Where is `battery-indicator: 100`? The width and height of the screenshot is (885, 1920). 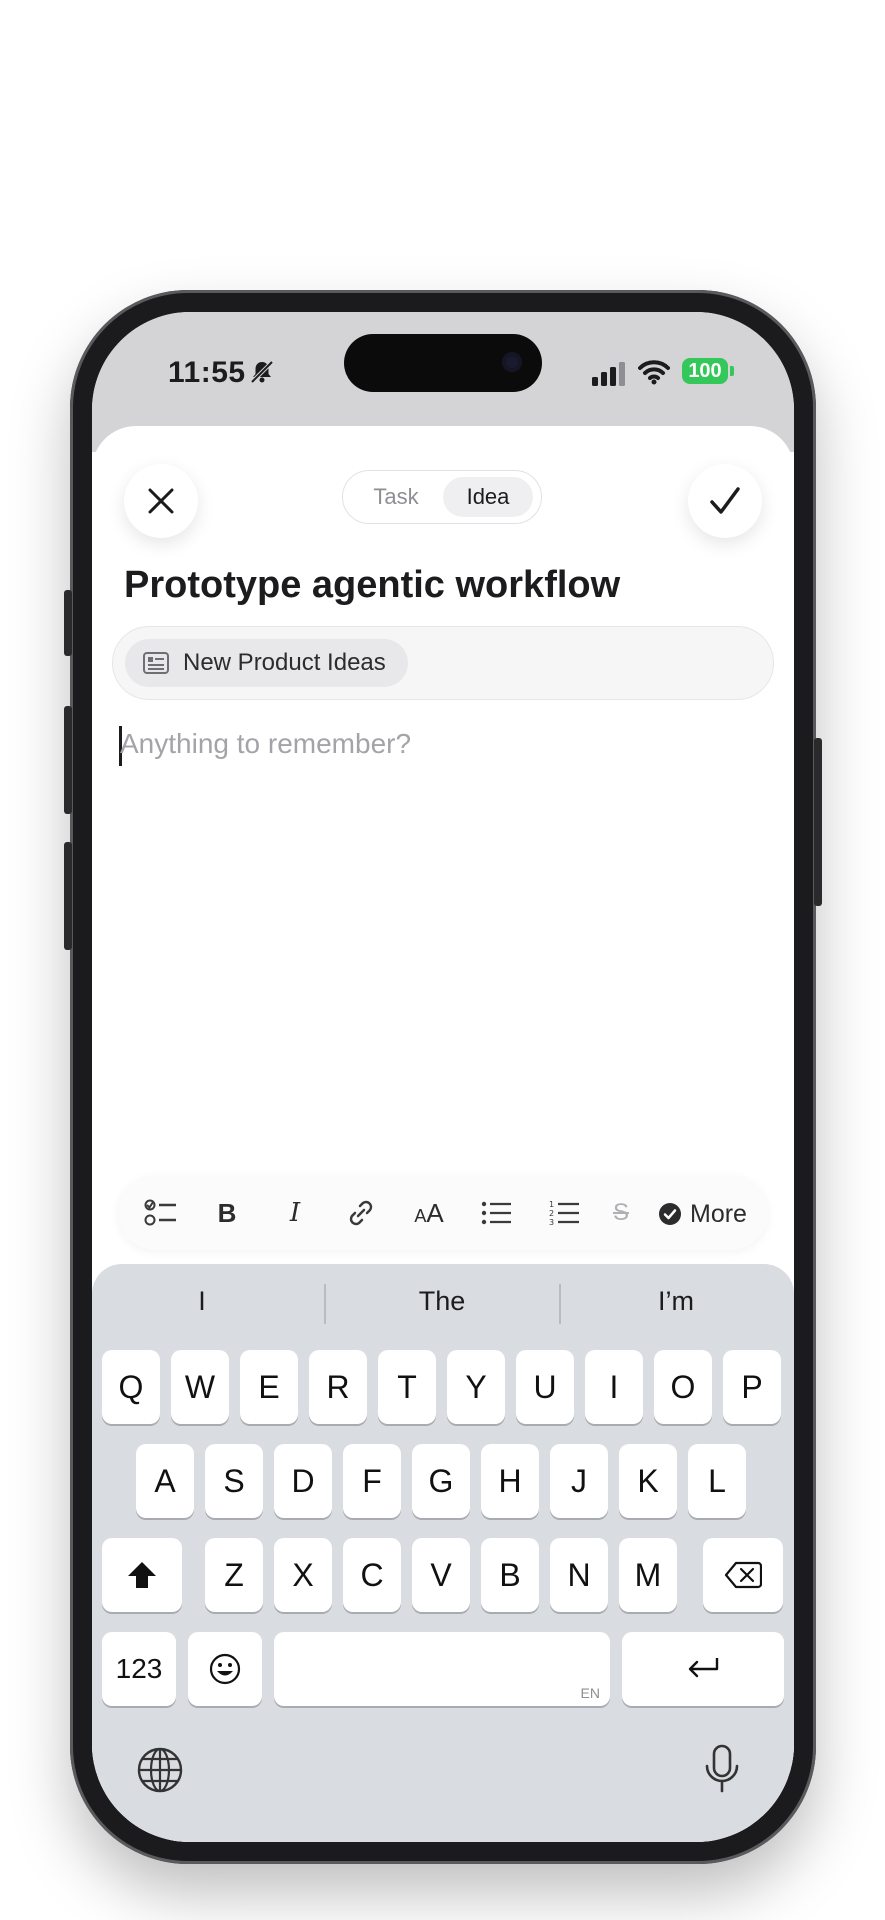 battery-indicator: 100 is located at coordinates (705, 371).